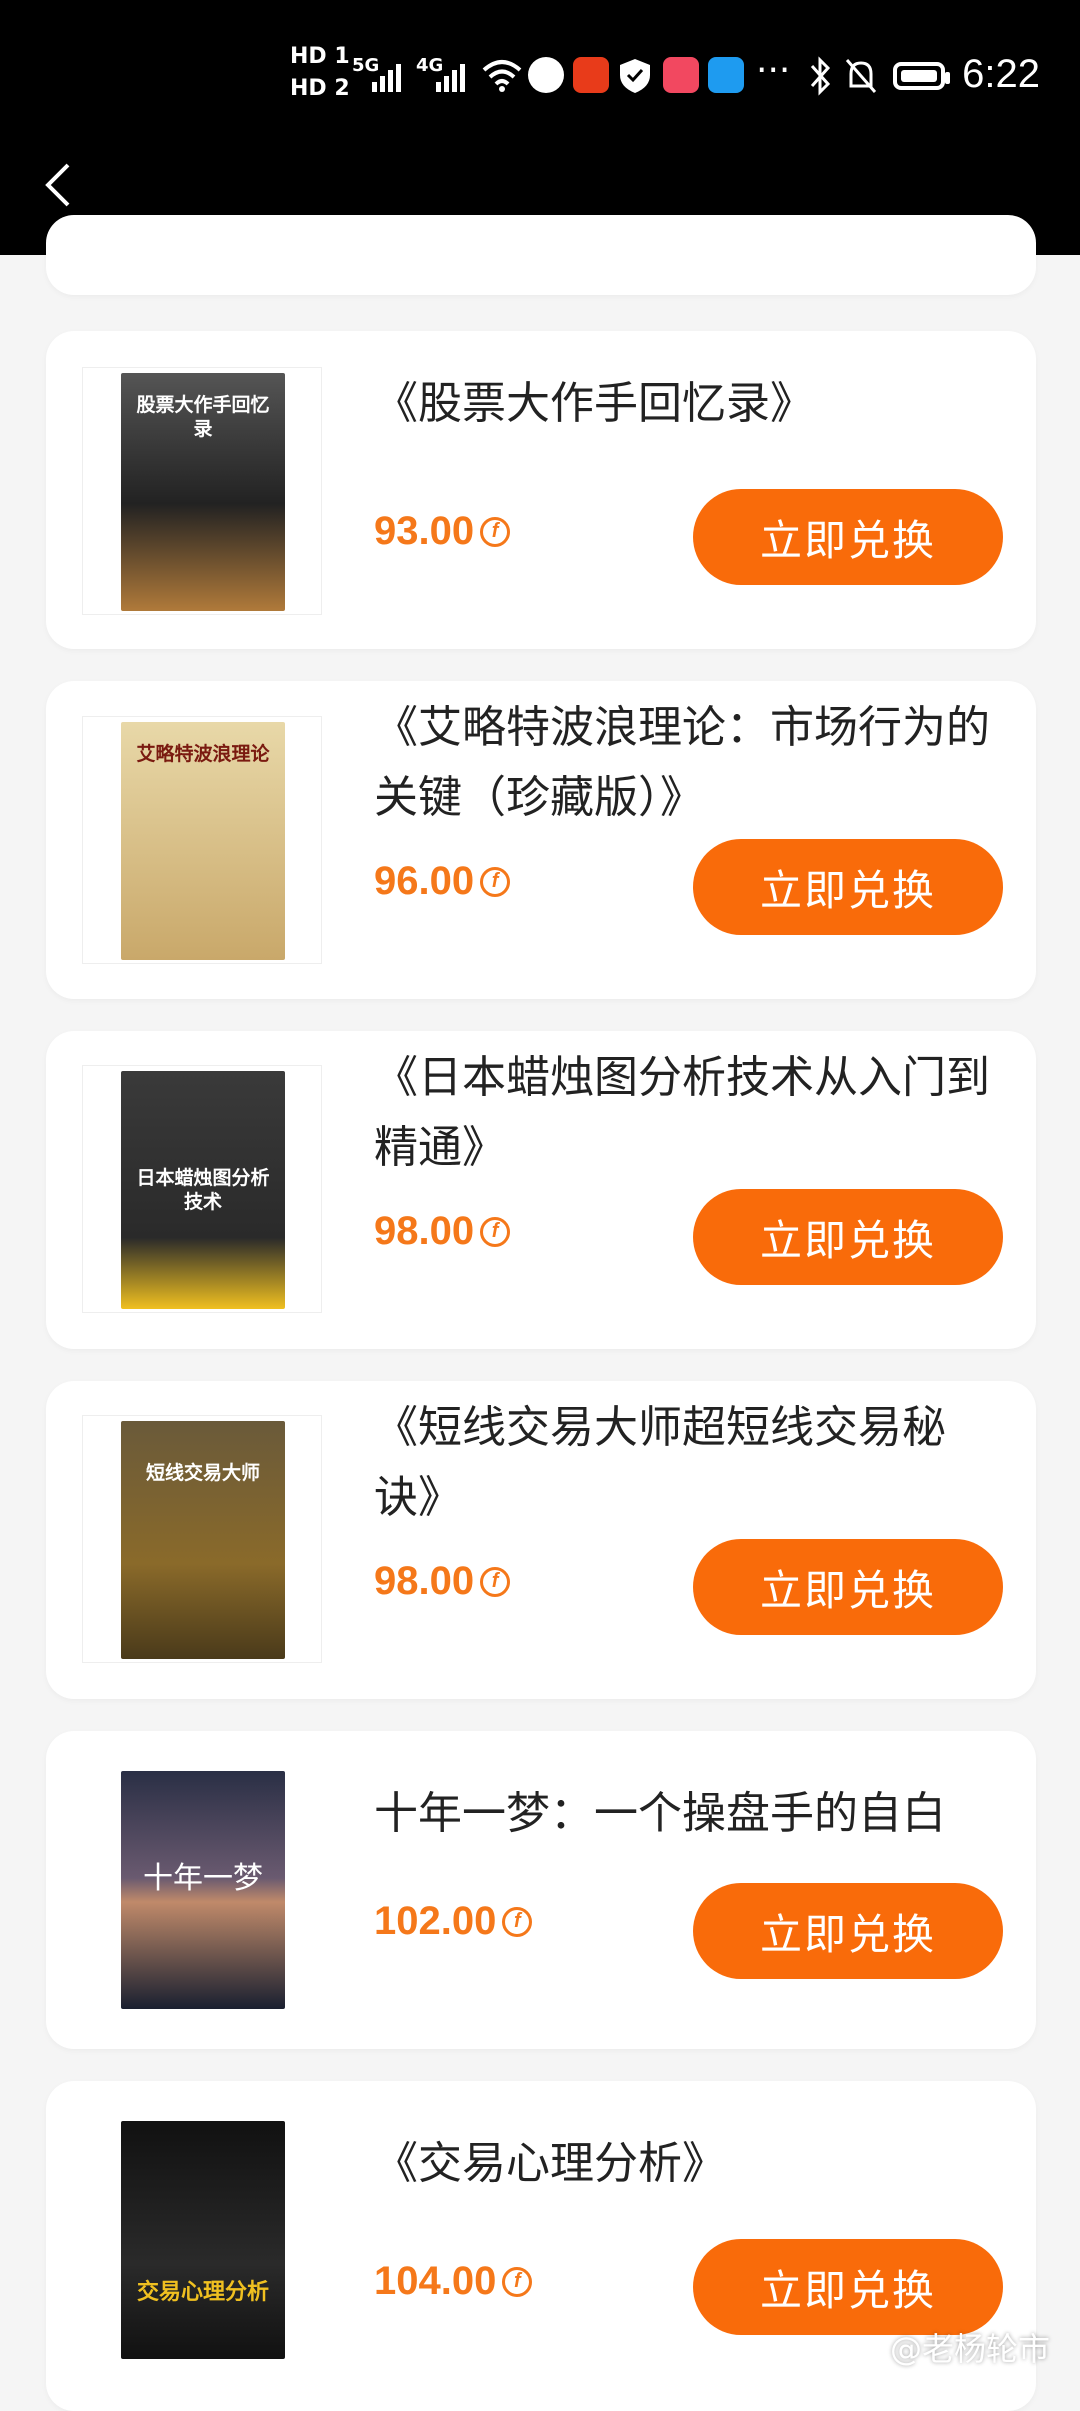  I want to click on list-item: 十年一梦 十年一梦：一个操盘手的自白 102.00 f 立即兑换, so click(541, 1890).